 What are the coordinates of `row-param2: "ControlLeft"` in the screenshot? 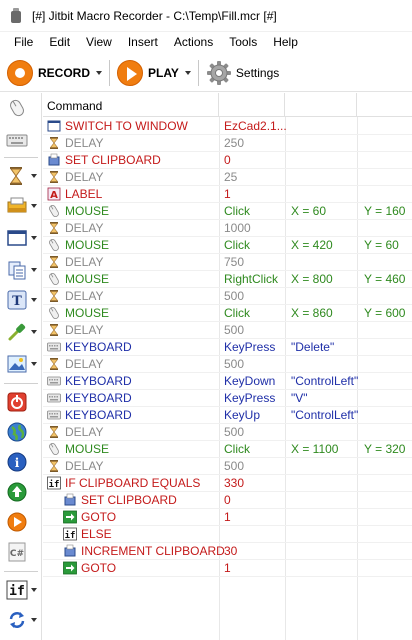 It's located at (325, 381).